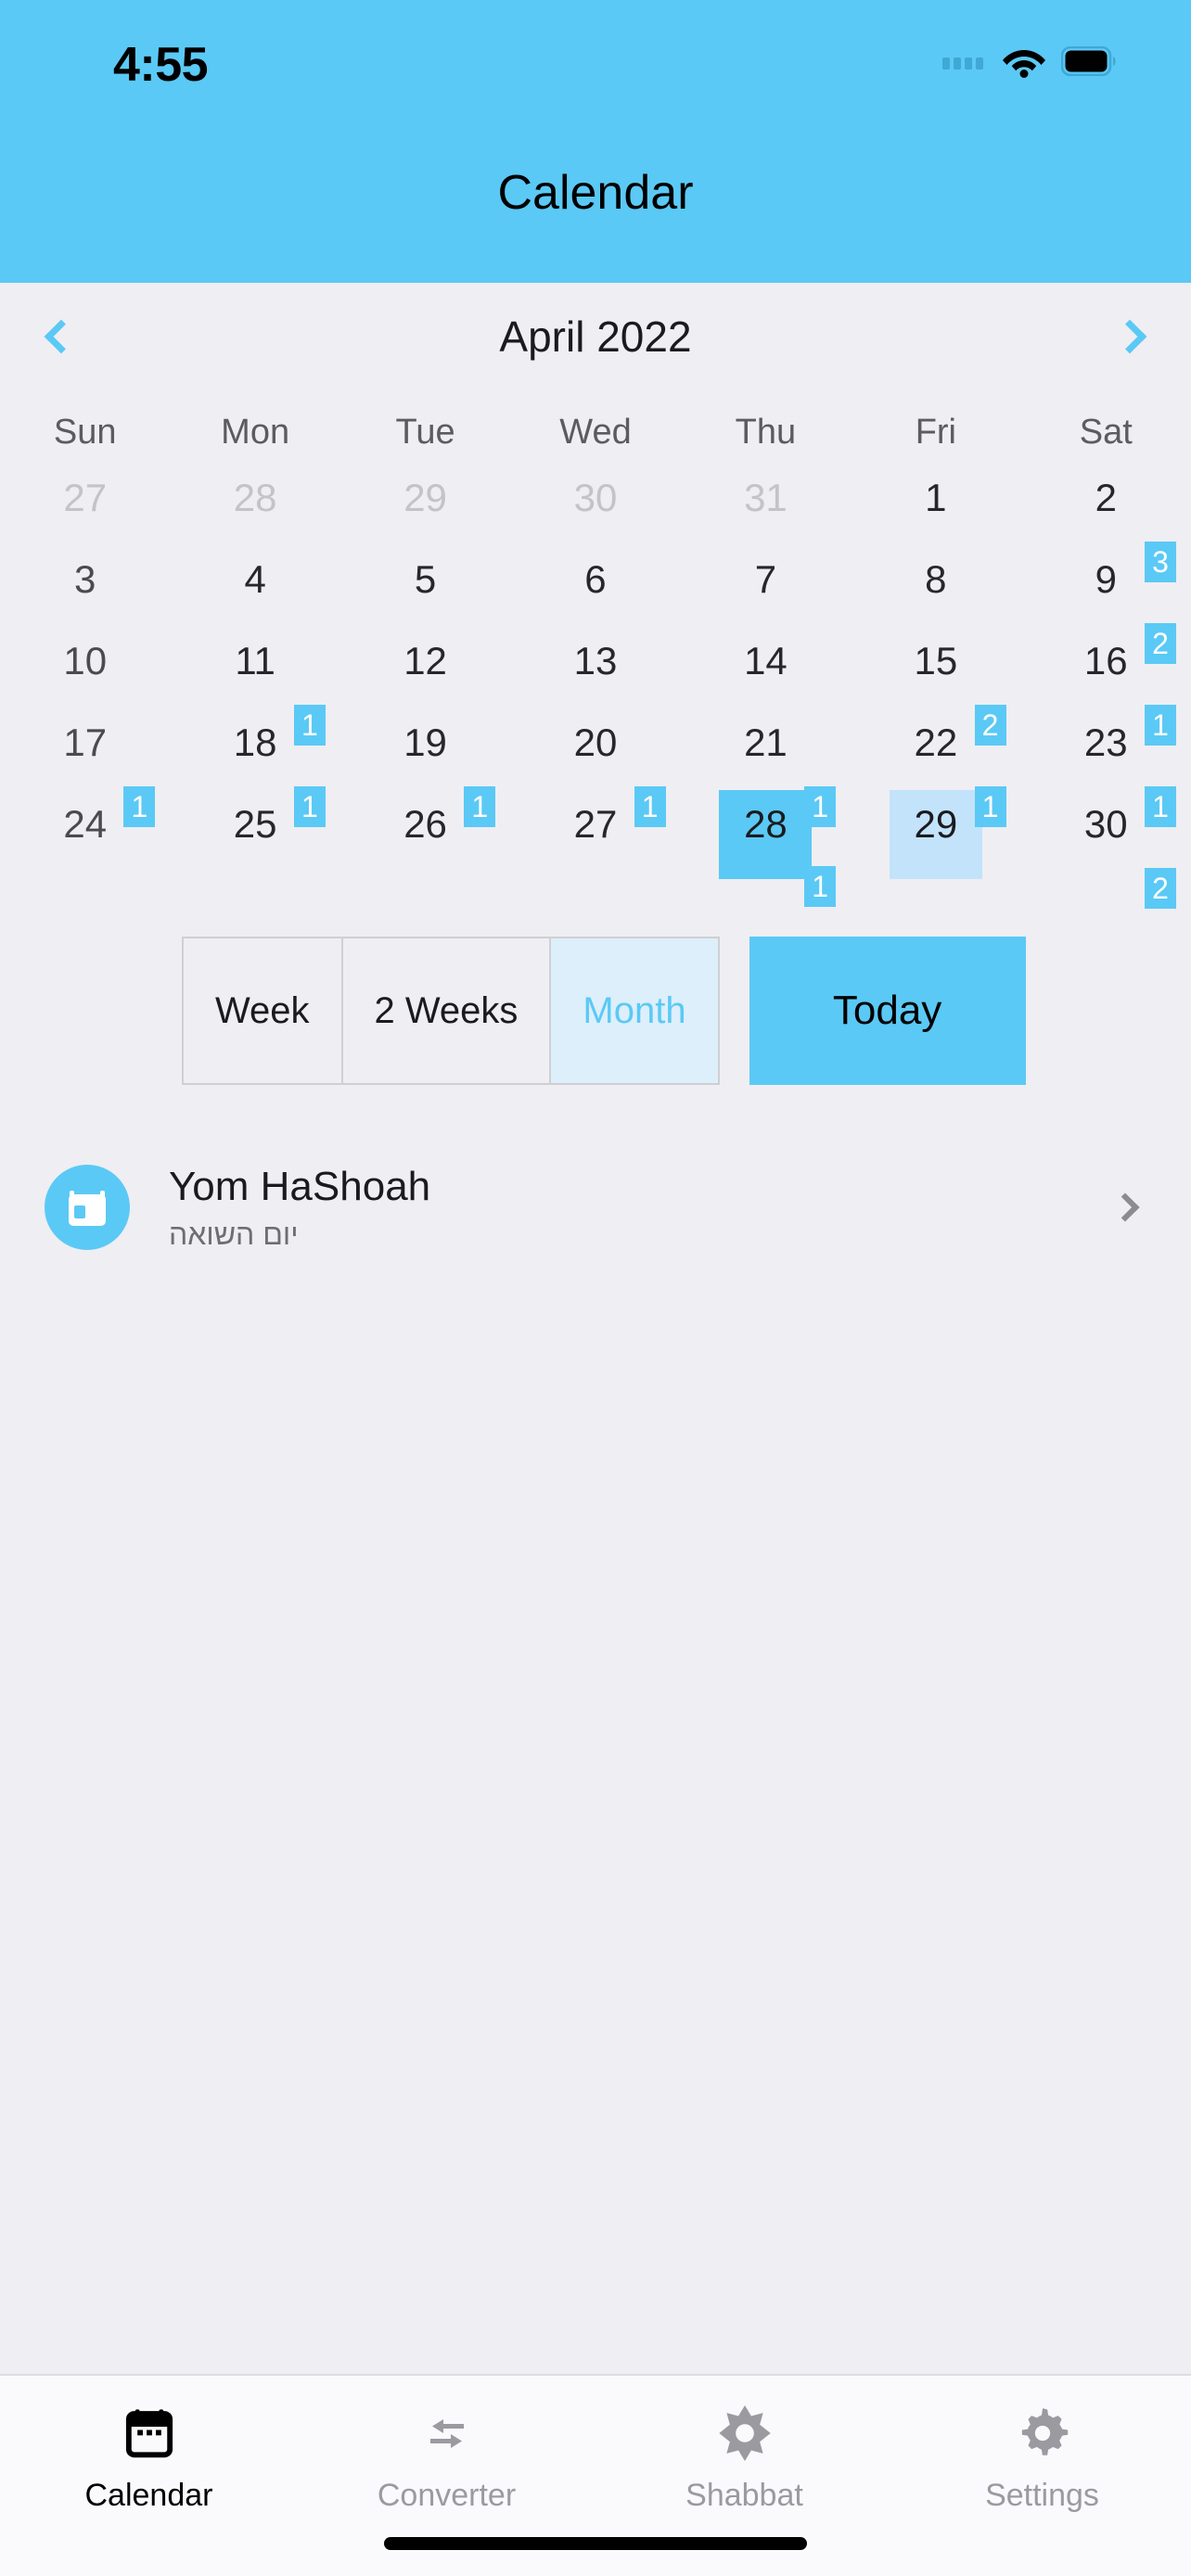  What do you see at coordinates (766, 824) in the screenshot?
I see `day-number: 28` at bounding box center [766, 824].